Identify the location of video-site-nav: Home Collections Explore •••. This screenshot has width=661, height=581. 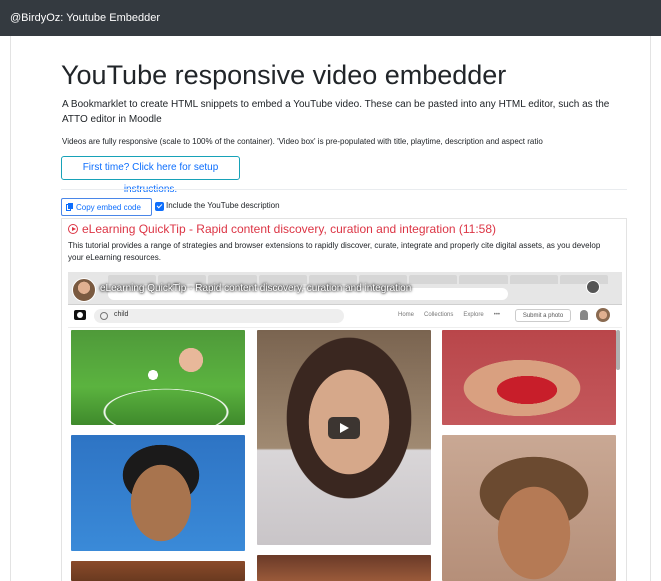
(449, 315).